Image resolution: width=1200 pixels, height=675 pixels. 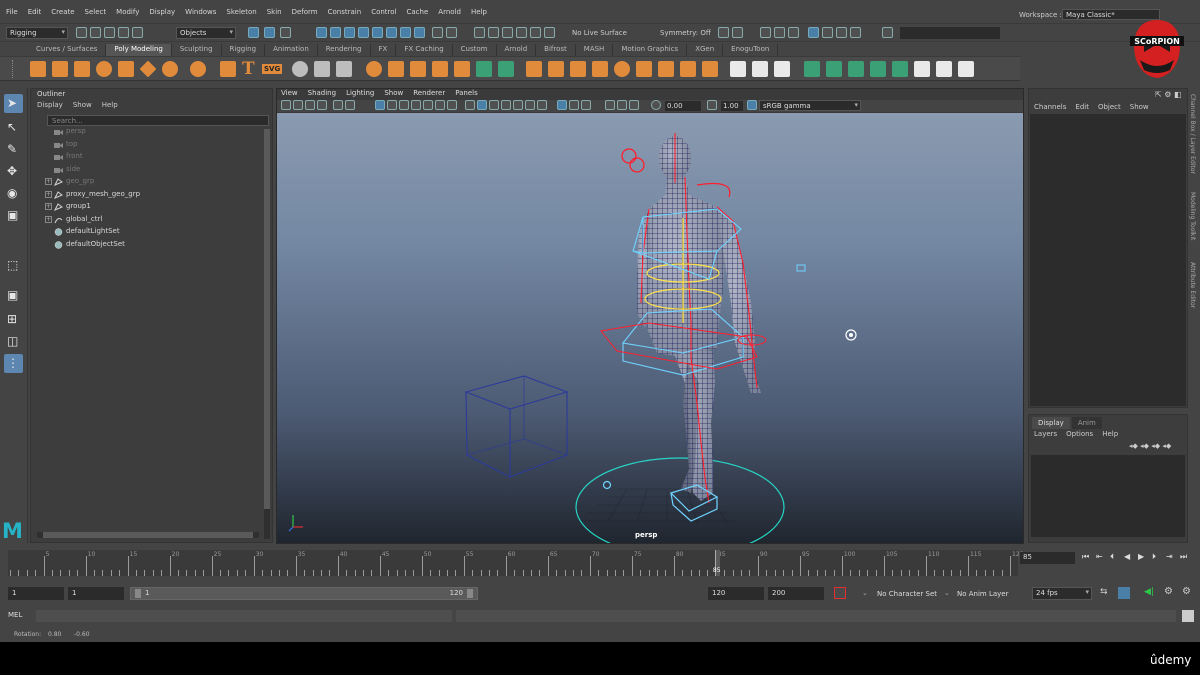 I want to click on scene-start-field: 1, so click(x=36, y=593).